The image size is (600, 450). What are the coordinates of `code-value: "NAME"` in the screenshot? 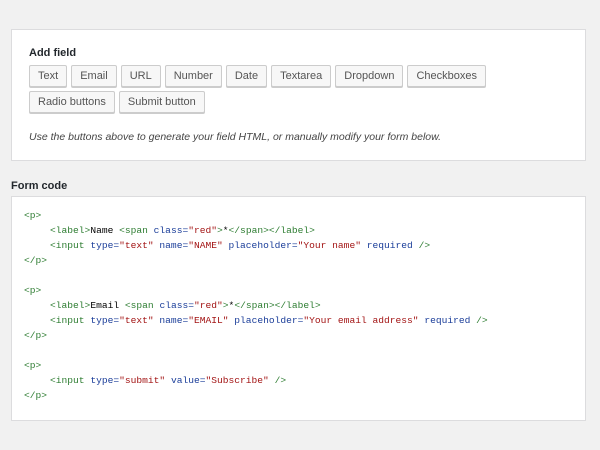 It's located at (205, 245).